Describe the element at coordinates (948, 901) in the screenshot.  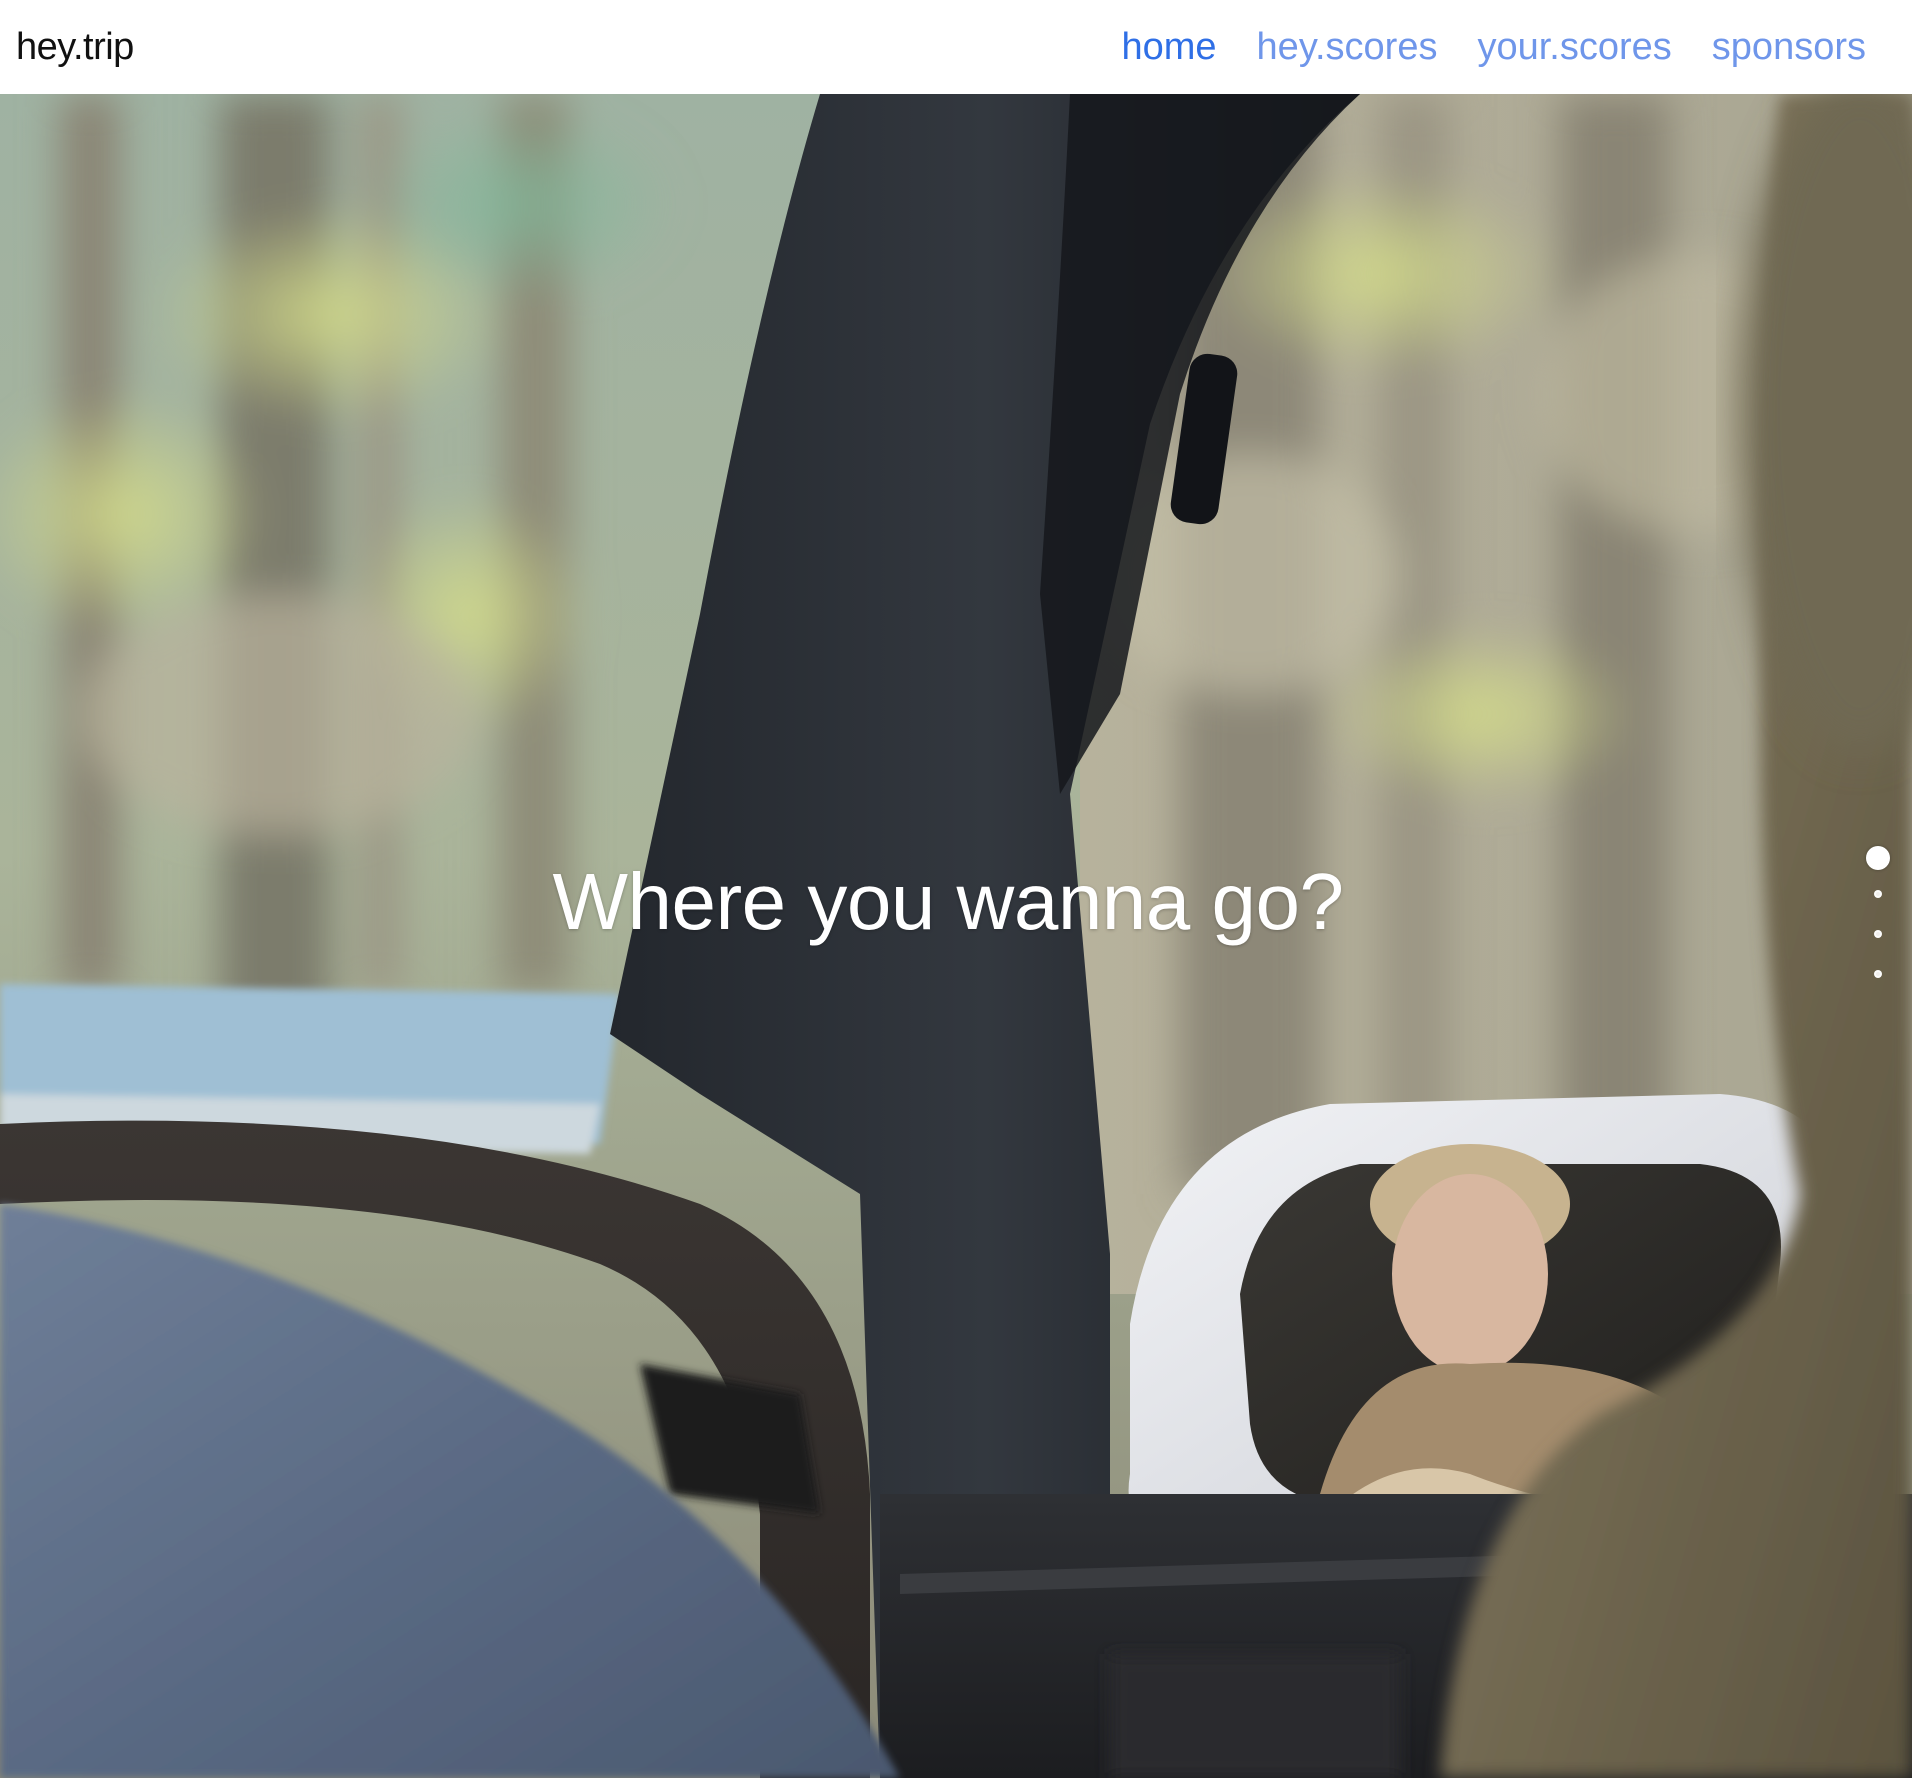
I see `hero-headline: Where you wanna go?` at that location.